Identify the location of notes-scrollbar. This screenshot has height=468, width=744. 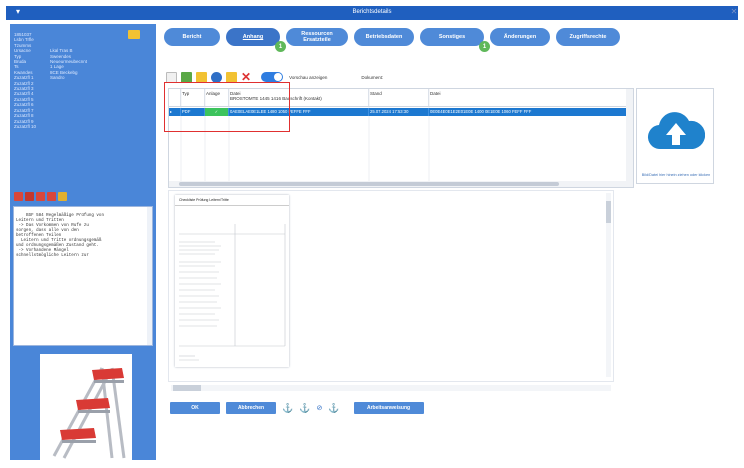
(149, 276).